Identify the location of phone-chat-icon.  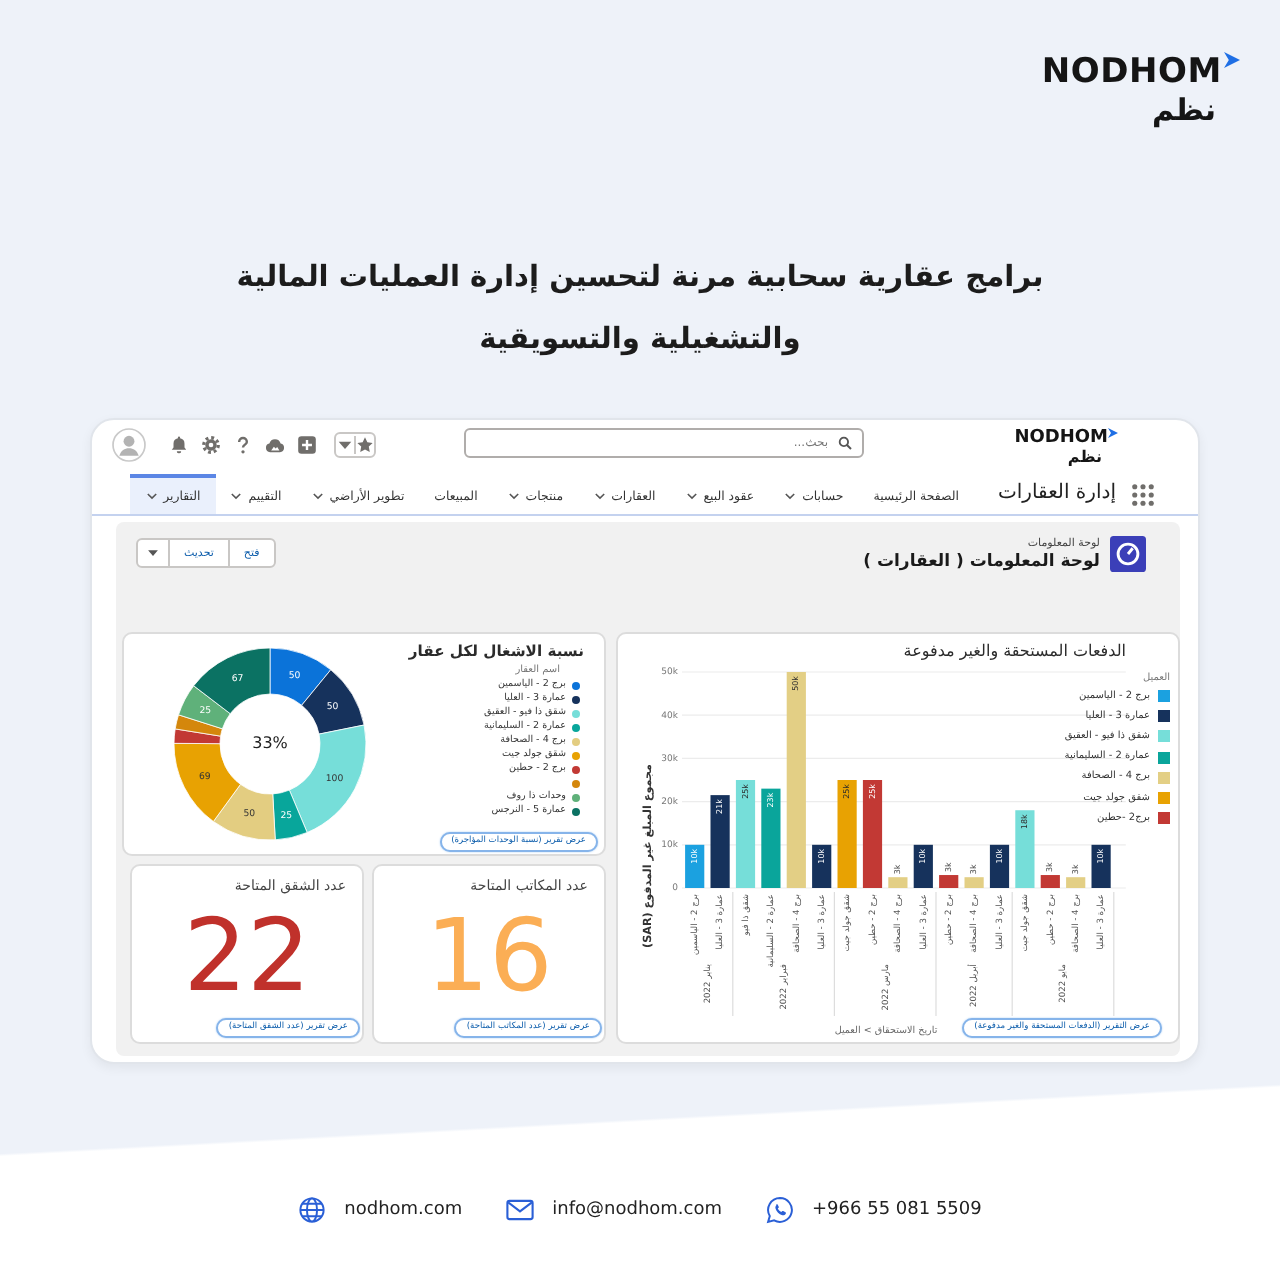
(780, 1210).